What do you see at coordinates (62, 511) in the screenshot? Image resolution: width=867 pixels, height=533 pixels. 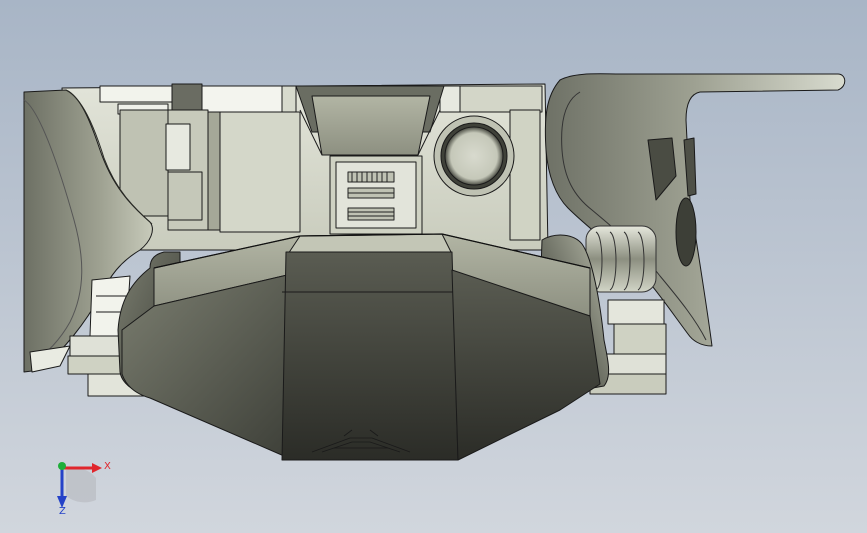 I see `triad-z-label: Z` at bounding box center [62, 511].